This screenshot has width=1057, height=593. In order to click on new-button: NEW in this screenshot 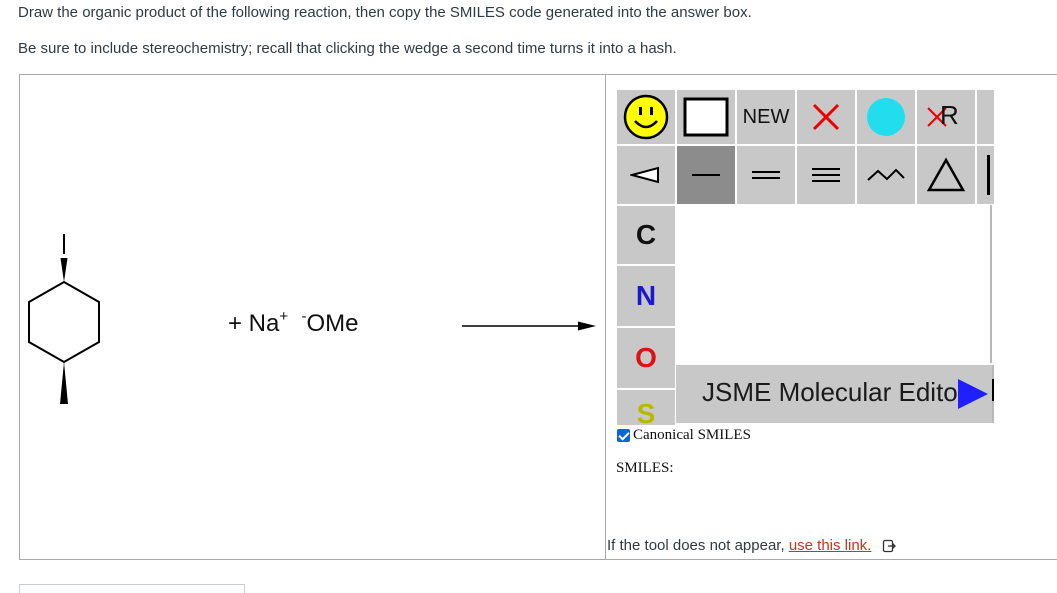, I will do `click(766, 117)`.